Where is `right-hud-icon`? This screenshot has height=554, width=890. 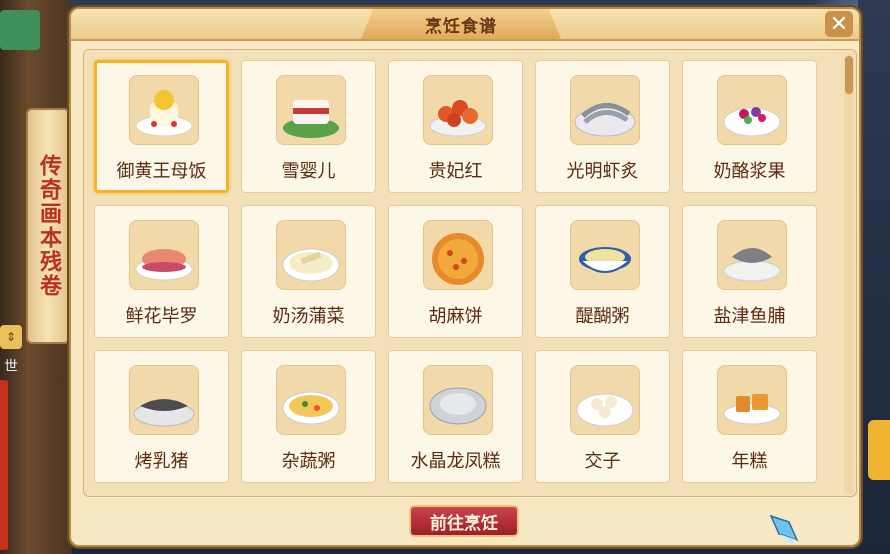
right-hud-icon is located at coordinates (879, 450).